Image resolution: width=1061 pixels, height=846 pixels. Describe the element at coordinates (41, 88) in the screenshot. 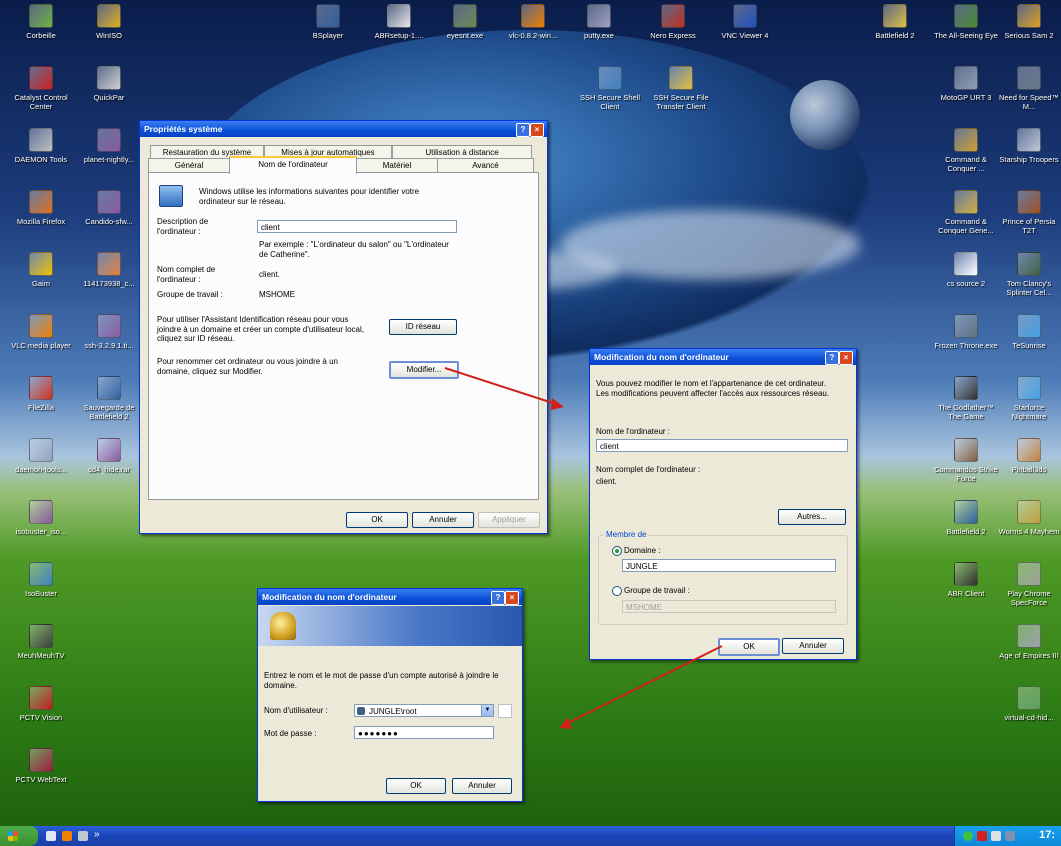

I see `desktop-icon: Catalyst Control Center` at that location.